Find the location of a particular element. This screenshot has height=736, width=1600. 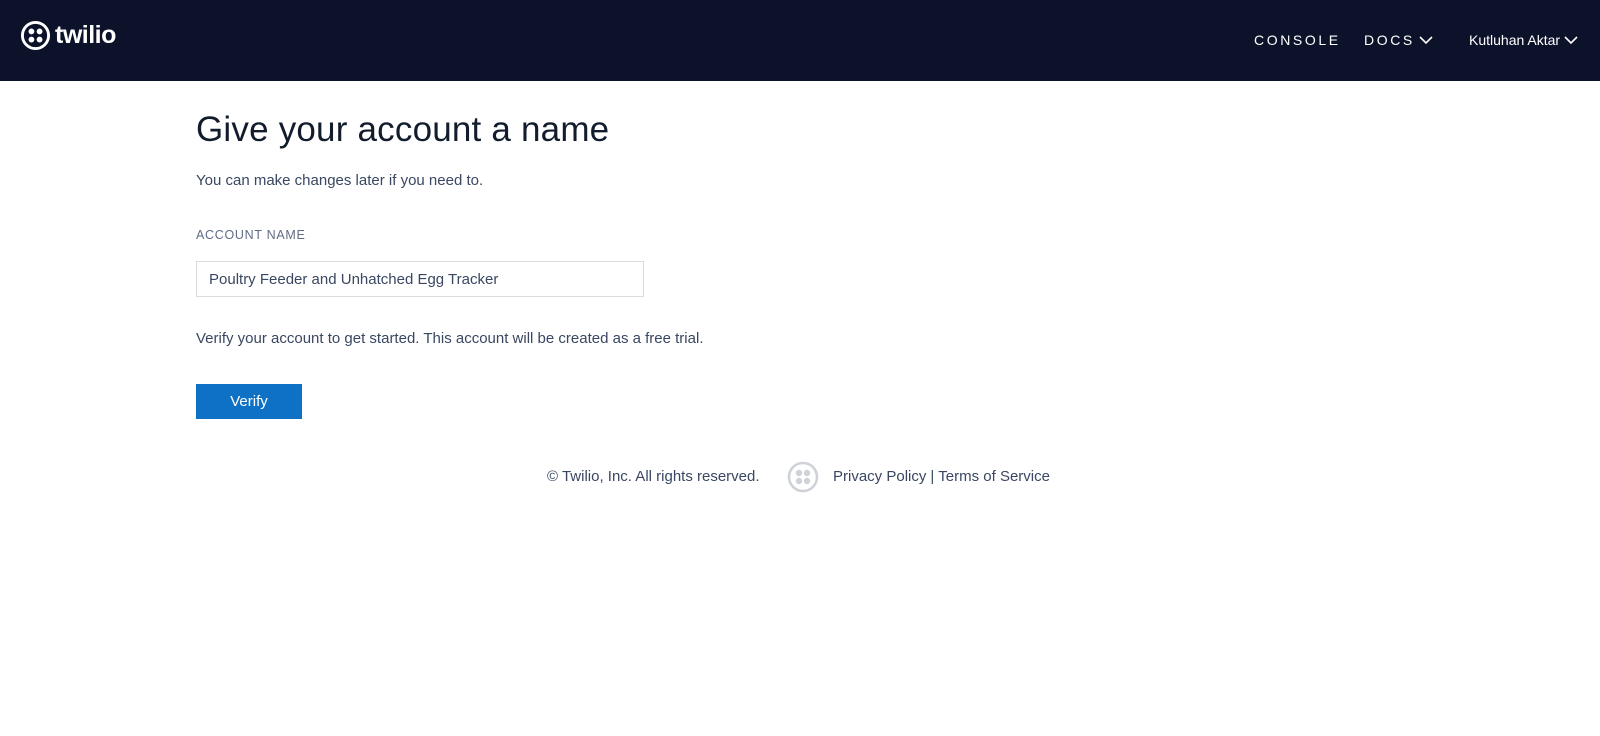

twilio-logo-icon is located at coordinates (35, 35).